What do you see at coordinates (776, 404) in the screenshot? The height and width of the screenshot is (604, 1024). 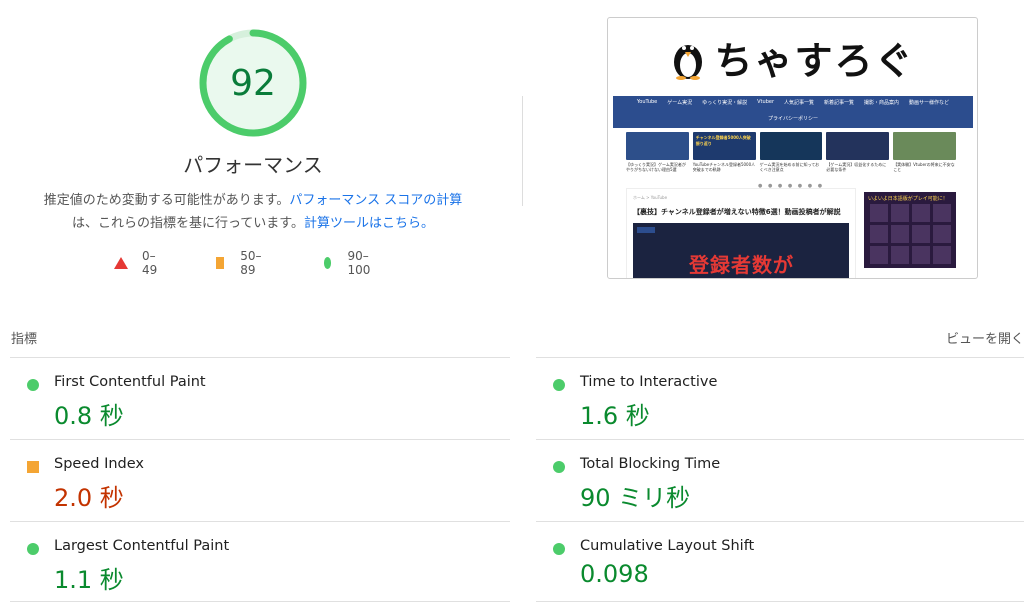 I see `metric-time-to-interactive: Time to Interactive 1.6 秒` at bounding box center [776, 404].